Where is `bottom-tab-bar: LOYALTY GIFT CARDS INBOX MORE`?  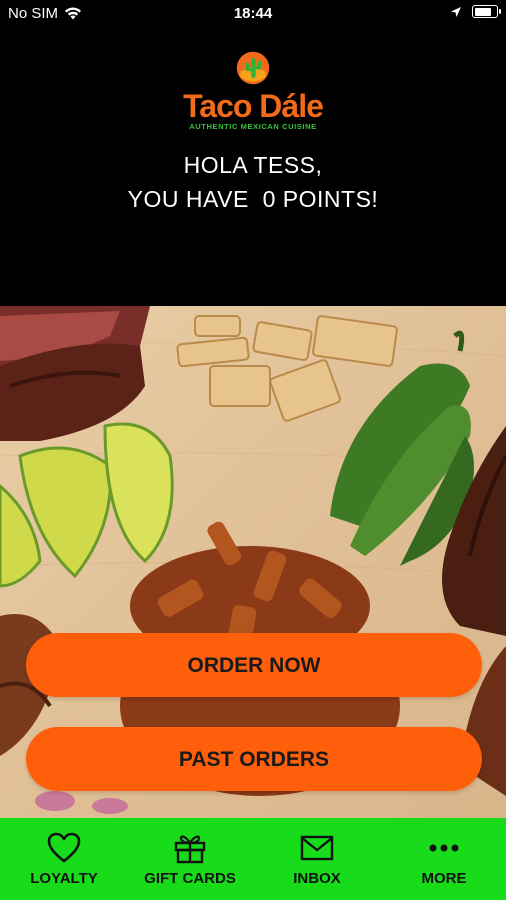 bottom-tab-bar: LOYALTY GIFT CARDS INBOX MORE is located at coordinates (253, 859).